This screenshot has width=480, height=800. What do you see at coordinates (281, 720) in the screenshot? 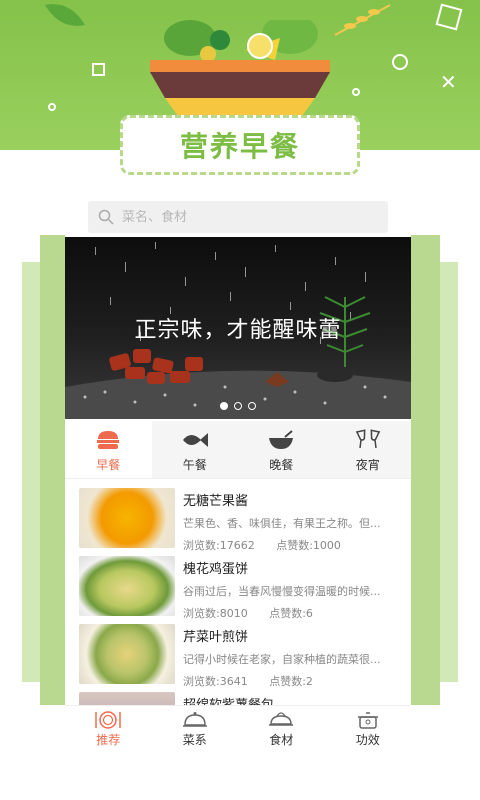
I see `chicken-icon` at bounding box center [281, 720].